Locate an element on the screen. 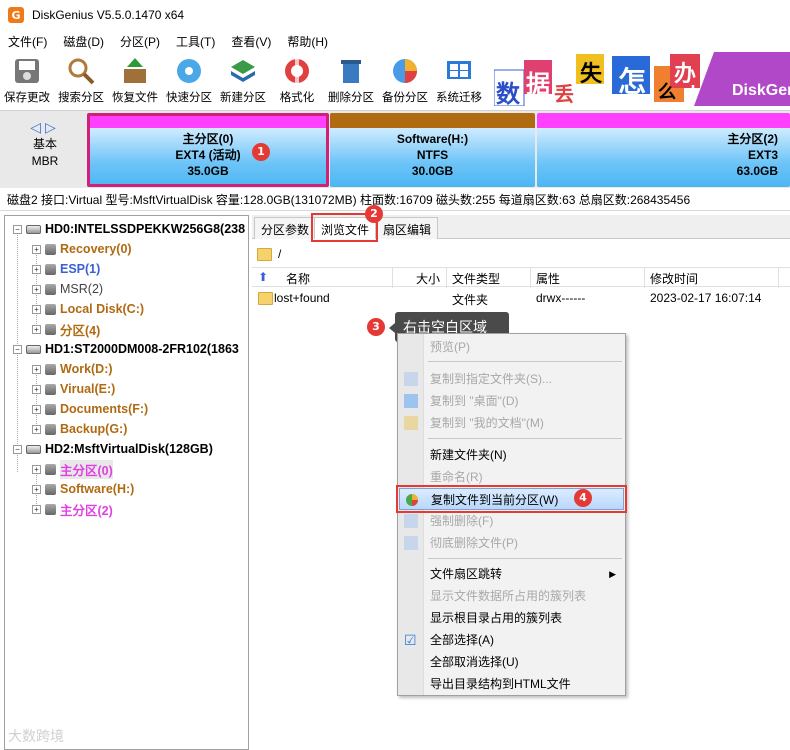  save-changes-button: 保存更改 is located at coordinates (27, 80).